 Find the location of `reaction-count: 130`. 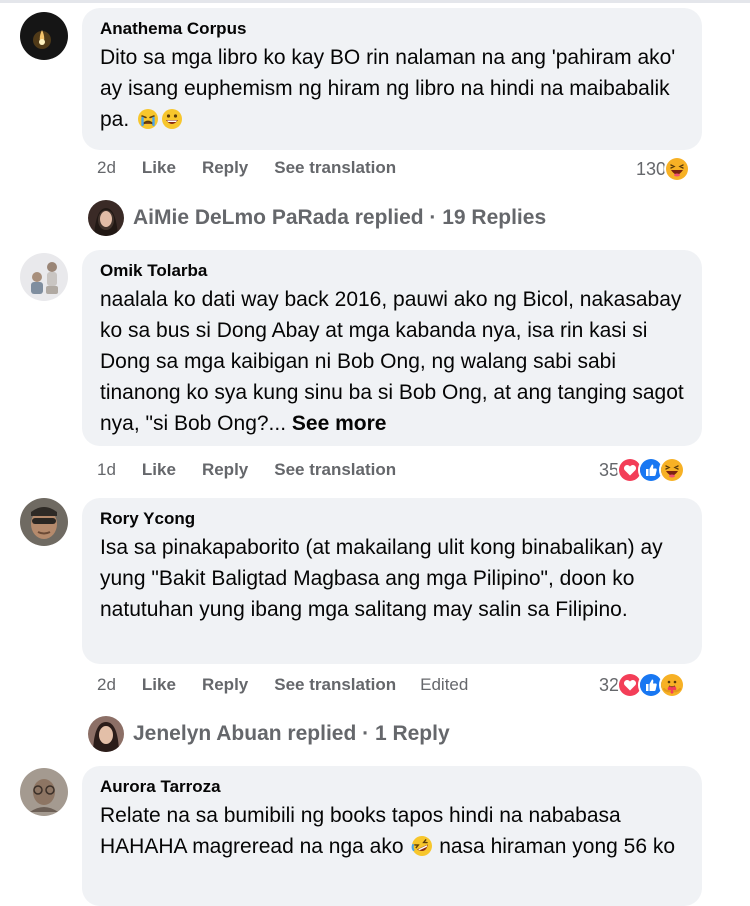

reaction-count: 130 is located at coordinates (651, 168).